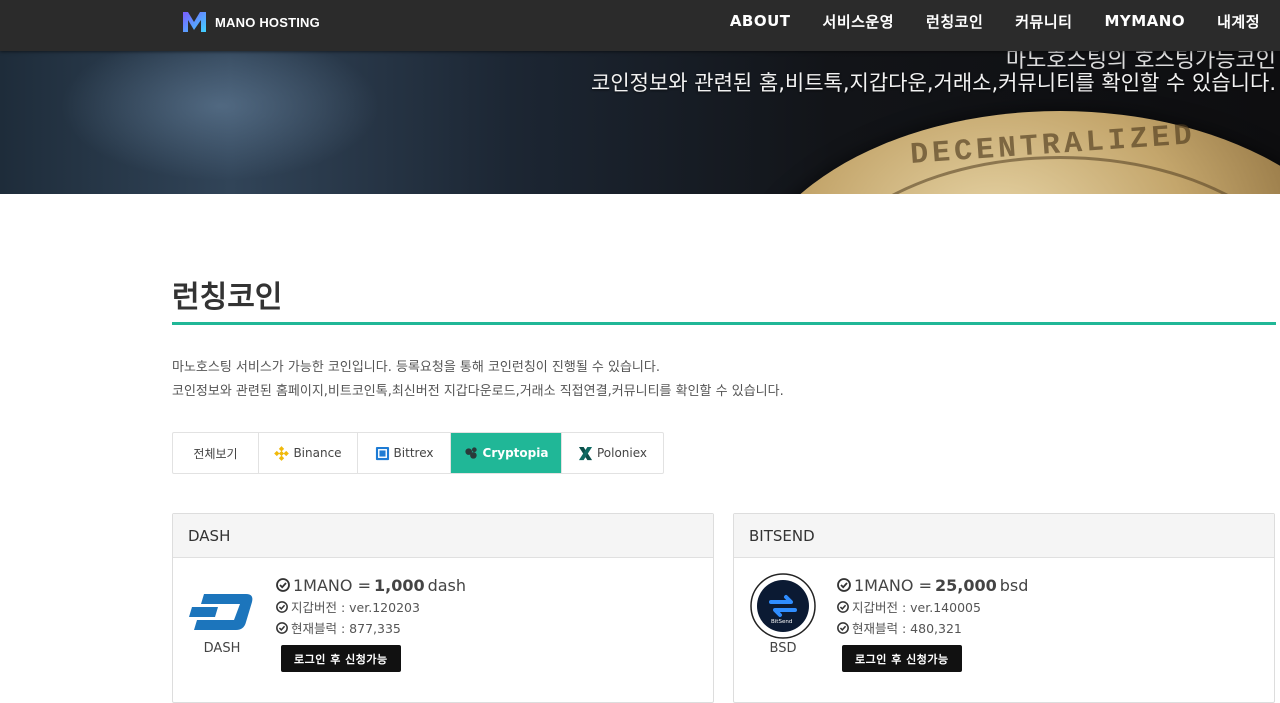 The image size is (1280, 703). What do you see at coordinates (724, 323) in the screenshot?
I see `title-divider` at bounding box center [724, 323].